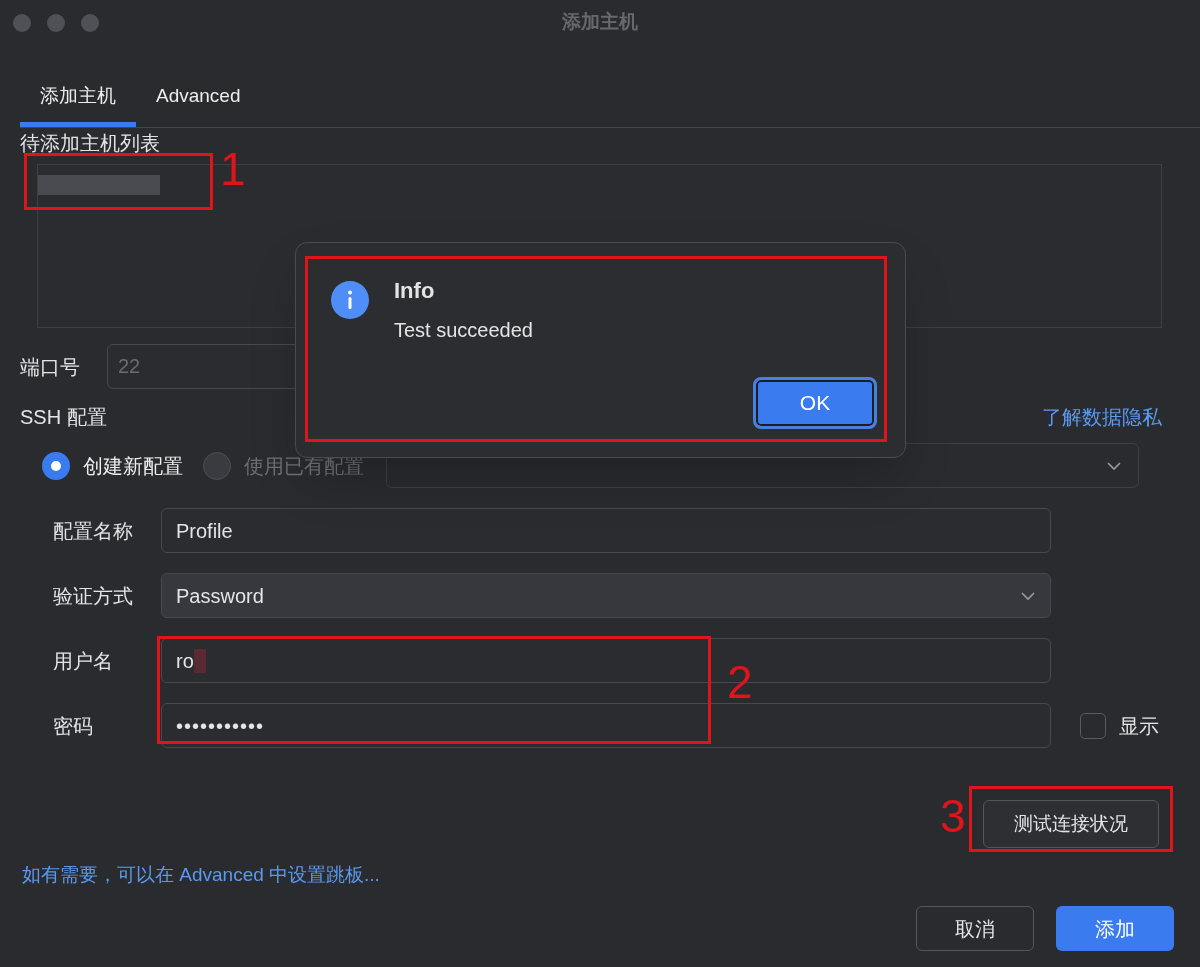 The image size is (1200, 967). Describe the element at coordinates (93, 596) in the screenshot. I see `field-label: 验证方式` at that location.